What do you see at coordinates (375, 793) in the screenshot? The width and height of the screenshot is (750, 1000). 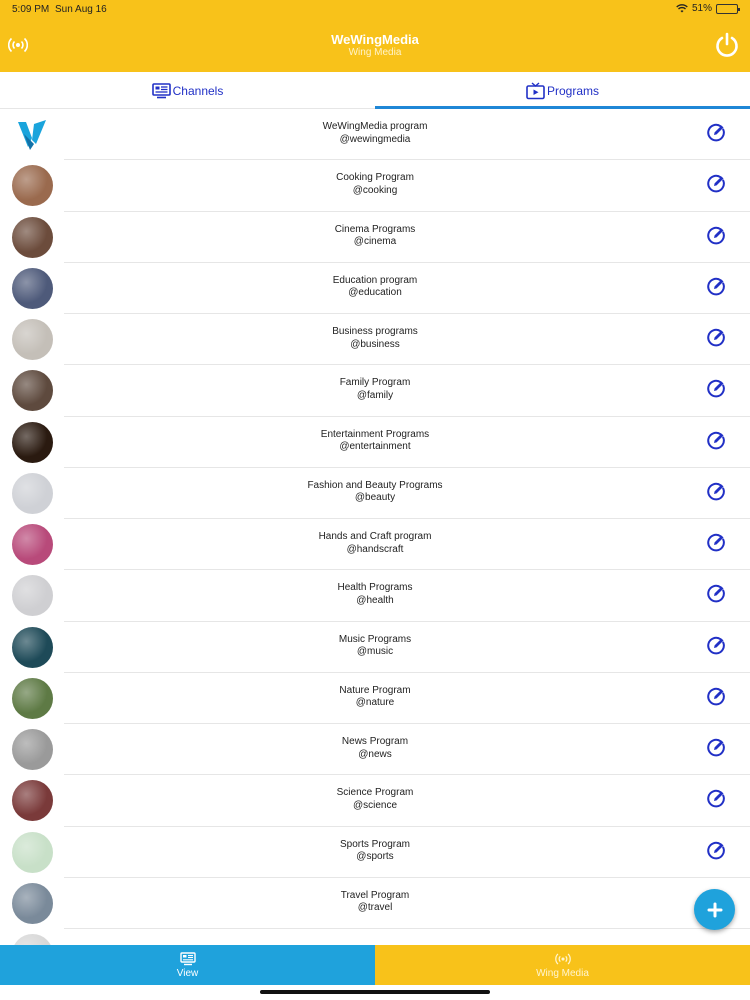 I see `program-name: Science Program` at bounding box center [375, 793].